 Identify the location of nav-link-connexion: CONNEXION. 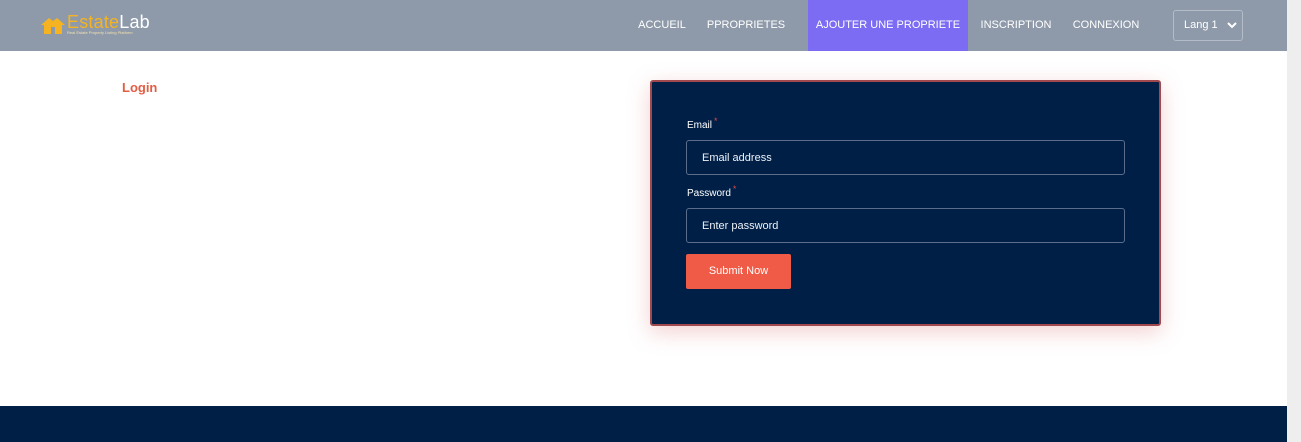
(1106, 25).